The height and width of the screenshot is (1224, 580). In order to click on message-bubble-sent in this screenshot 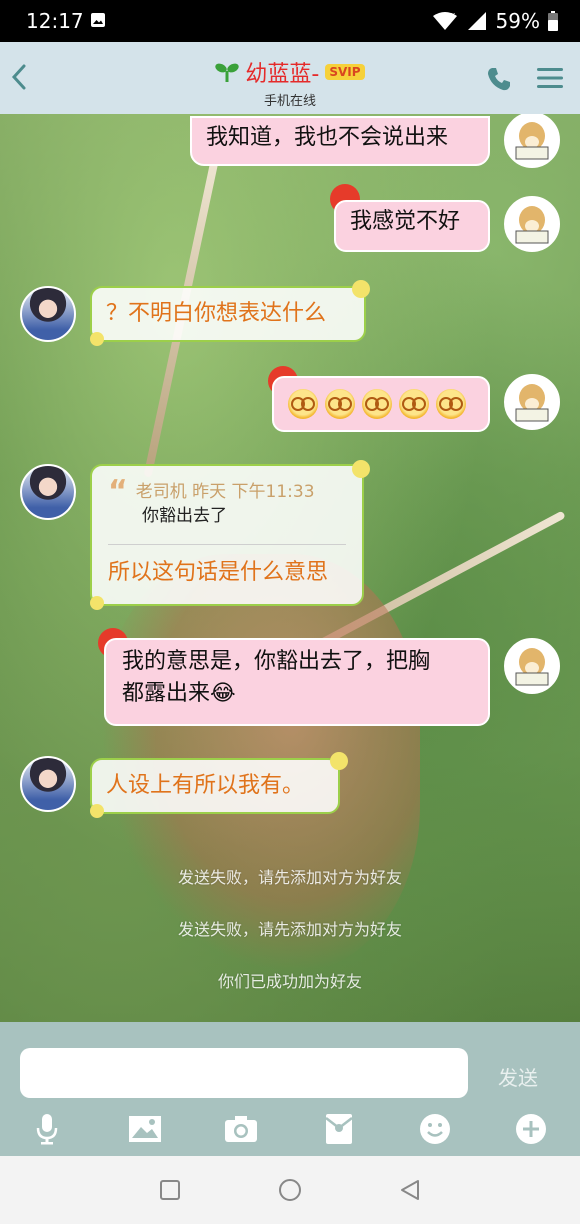, I will do `click(381, 404)`.